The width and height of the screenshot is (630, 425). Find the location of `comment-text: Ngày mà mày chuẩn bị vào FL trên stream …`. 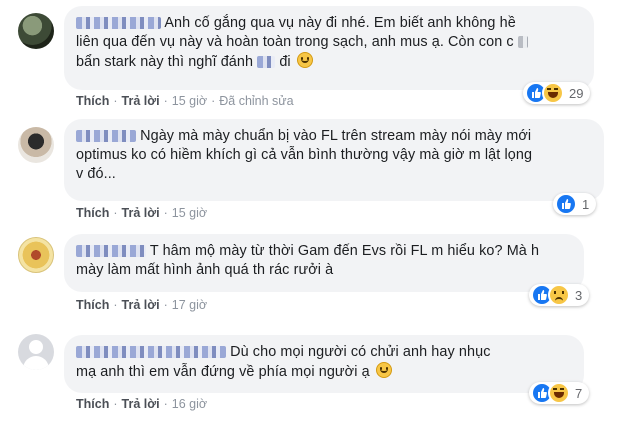

comment-text: Ngày mà mày chuẩn bị vào FL trên stream … is located at coordinates (304, 155).